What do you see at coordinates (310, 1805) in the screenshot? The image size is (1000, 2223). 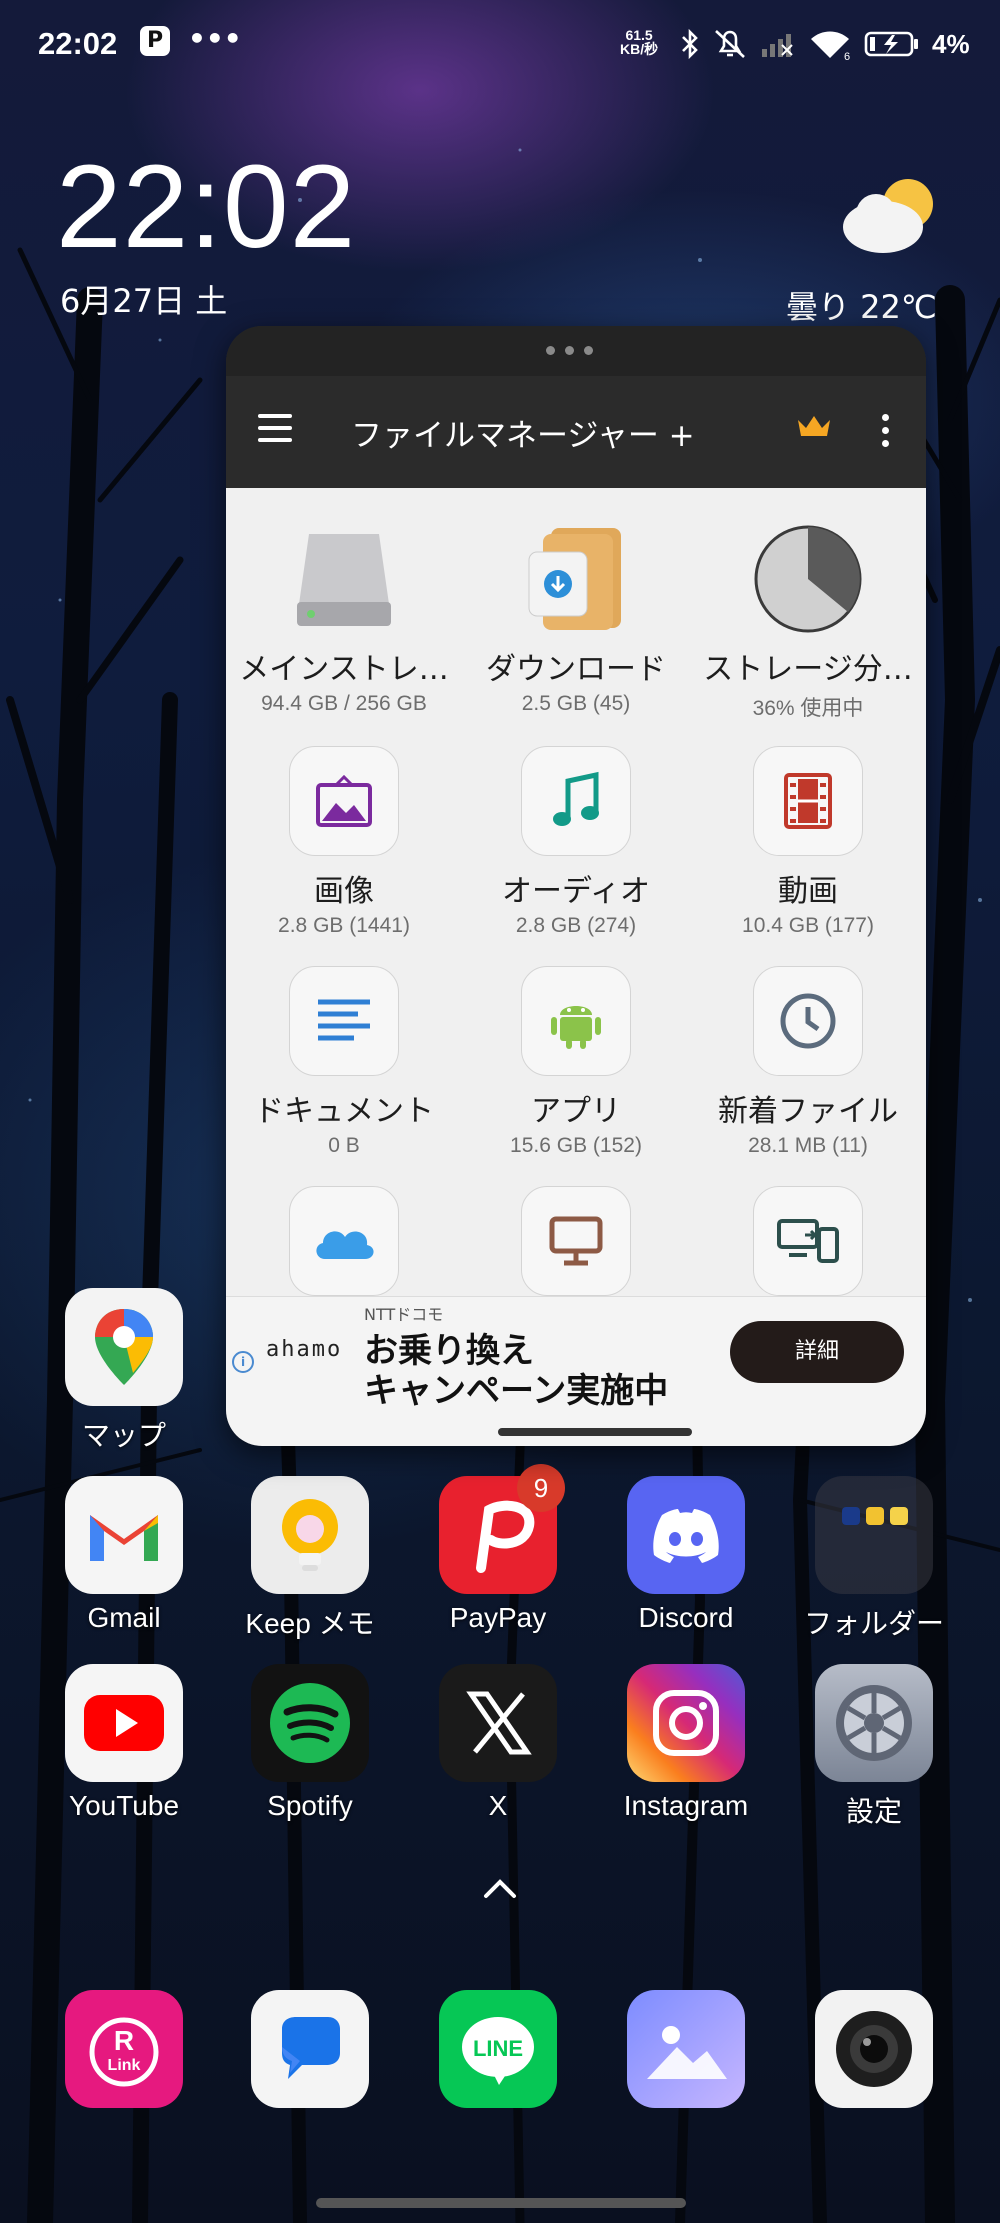 I see `app-label: Spotify` at bounding box center [310, 1805].